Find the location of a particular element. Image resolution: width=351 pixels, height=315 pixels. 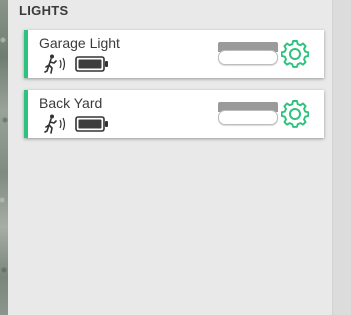

light-name: Garage Light is located at coordinates (79, 43).